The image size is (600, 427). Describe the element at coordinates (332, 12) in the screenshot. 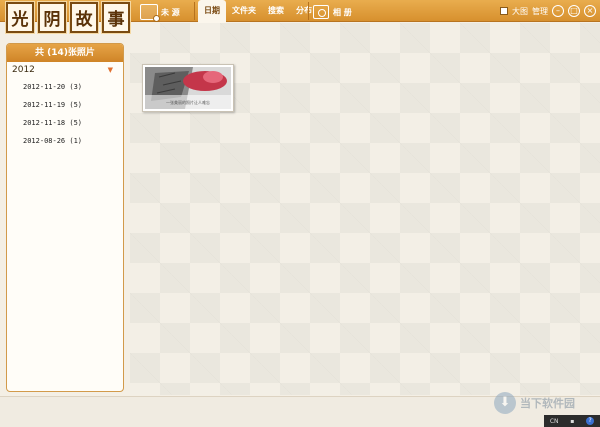

I see `album-button: 相 册` at that location.